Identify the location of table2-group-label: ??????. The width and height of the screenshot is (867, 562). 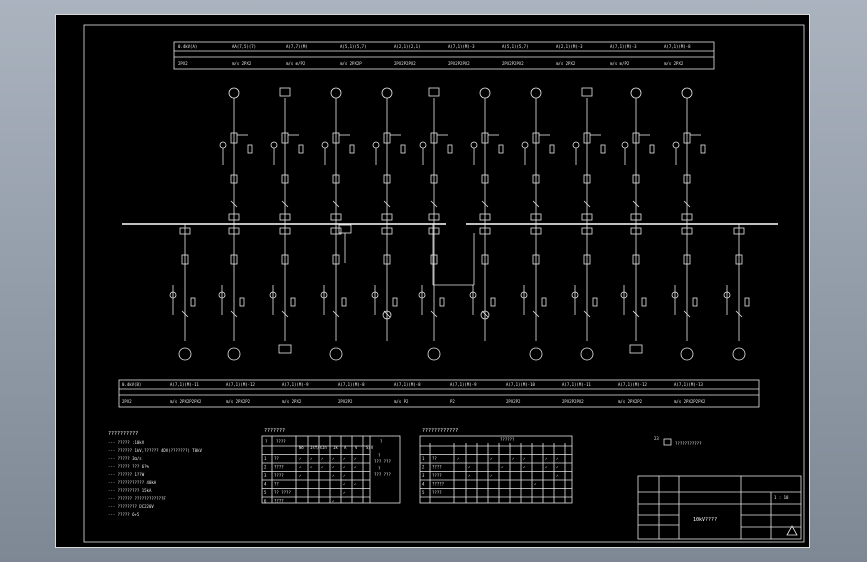
(507, 439).